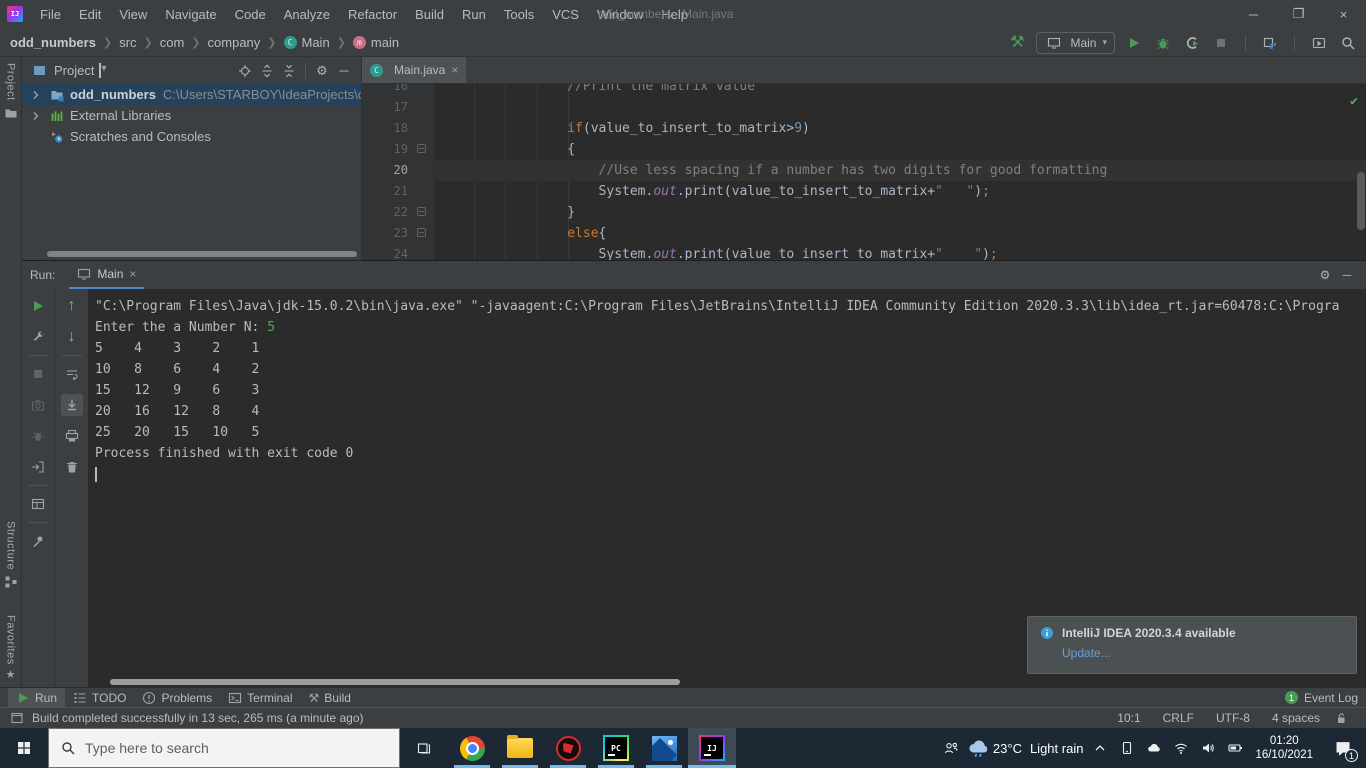 The width and height of the screenshot is (1366, 768). Describe the element at coordinates (1319, 43) in the screenshot. I see `run-anything-button` at that location.